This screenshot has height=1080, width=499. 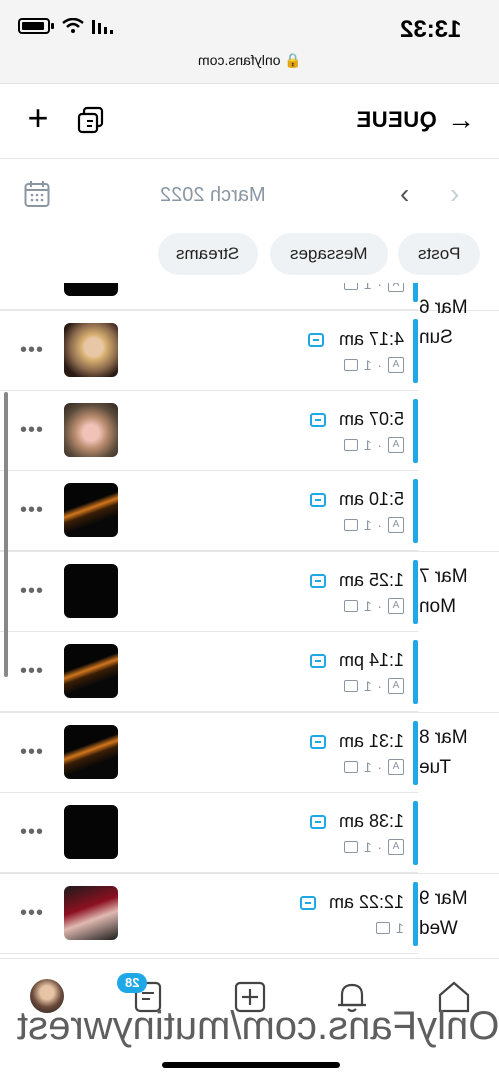 I want to click on filter-posts: Posts, so click(x=439, y=254).